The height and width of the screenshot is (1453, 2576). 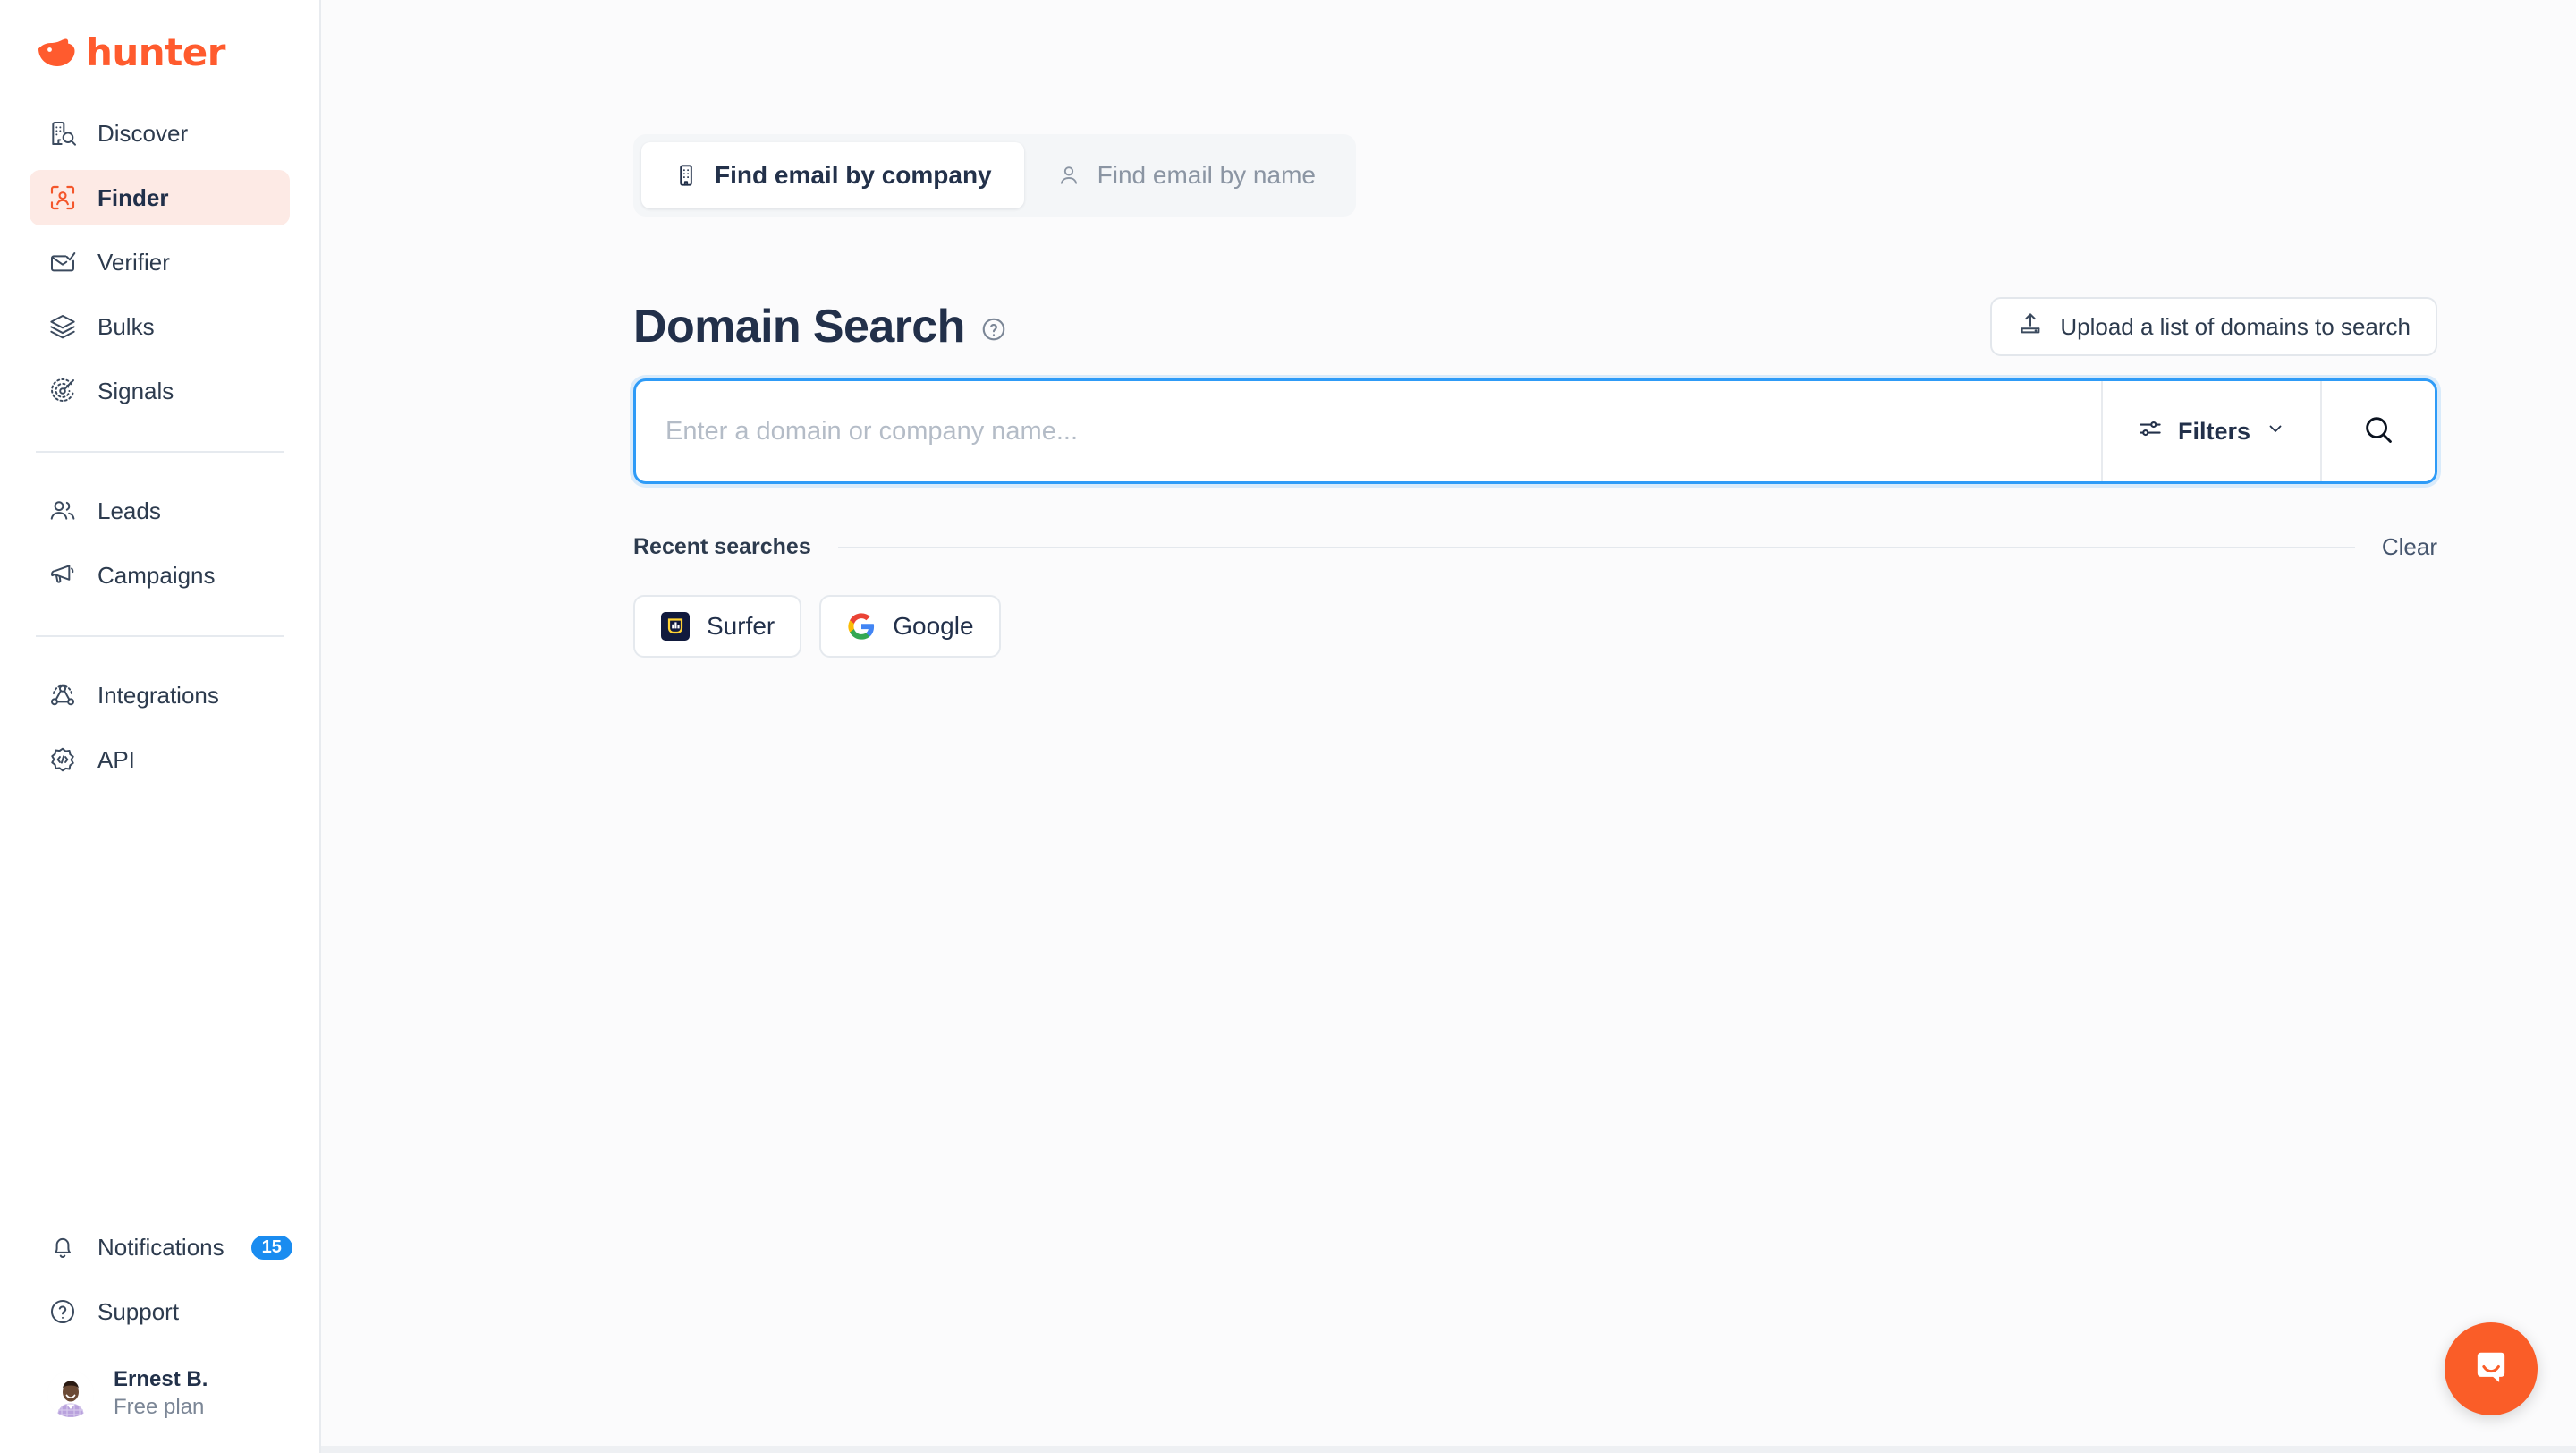 I want to click on sidebar-item-label: Discover, so click(x=143, y=133).